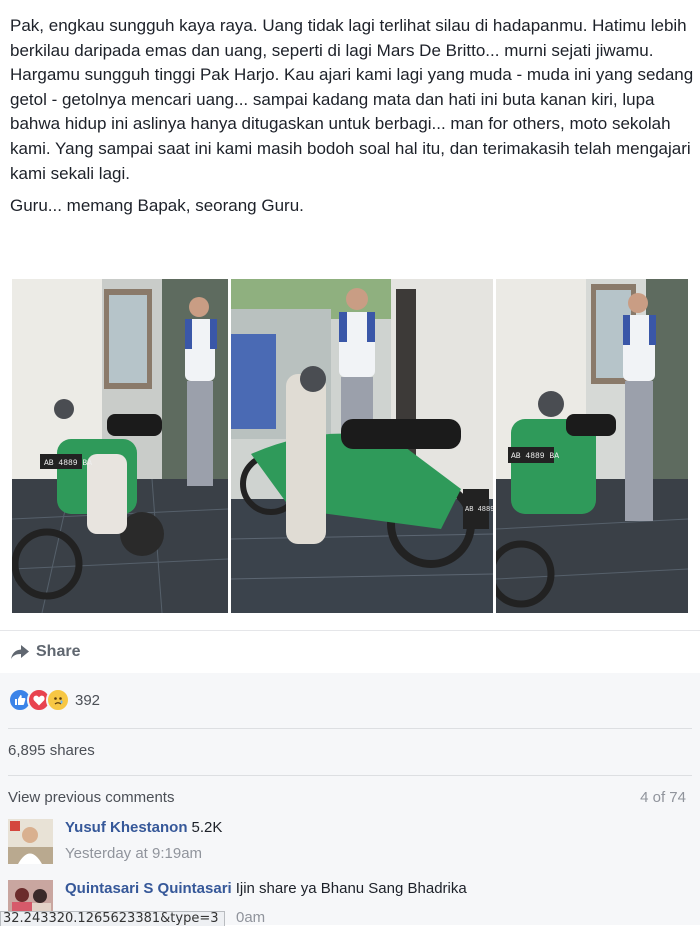  I want to click on license-plate: AB 4889, so click(479, 510).